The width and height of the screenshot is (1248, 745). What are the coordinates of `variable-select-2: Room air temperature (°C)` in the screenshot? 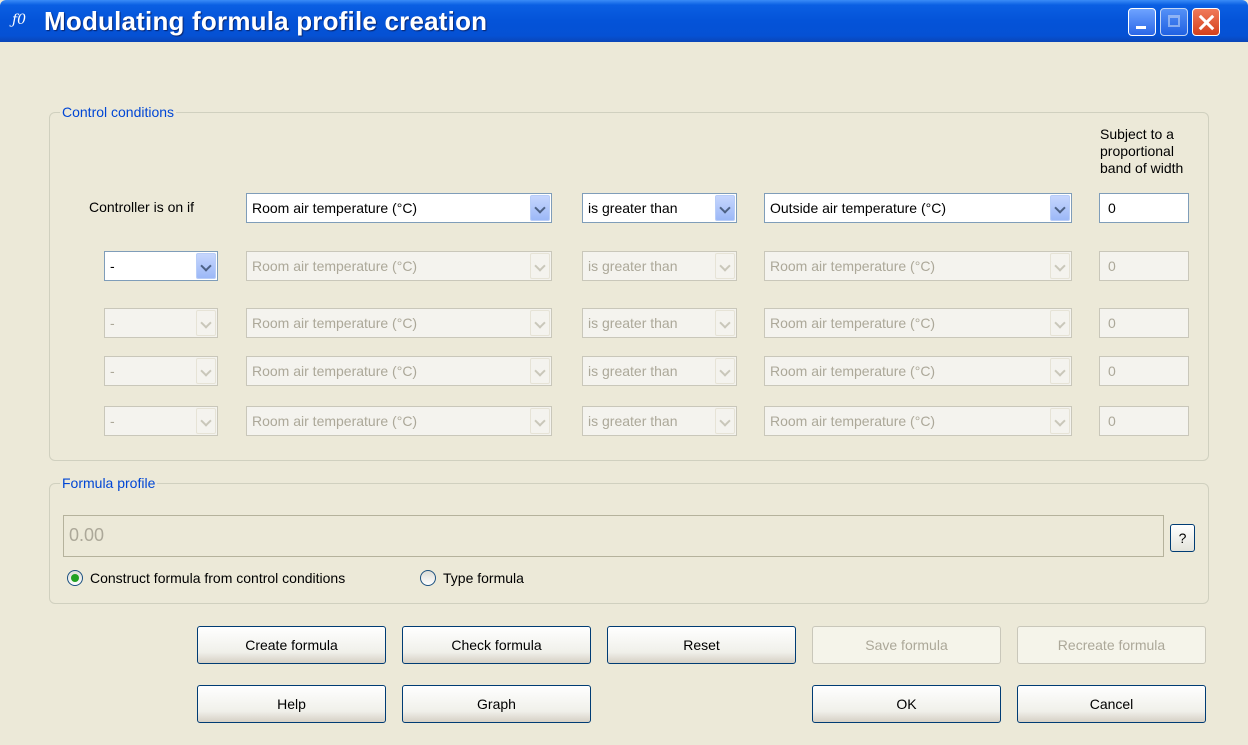 It's located at (399, 266).